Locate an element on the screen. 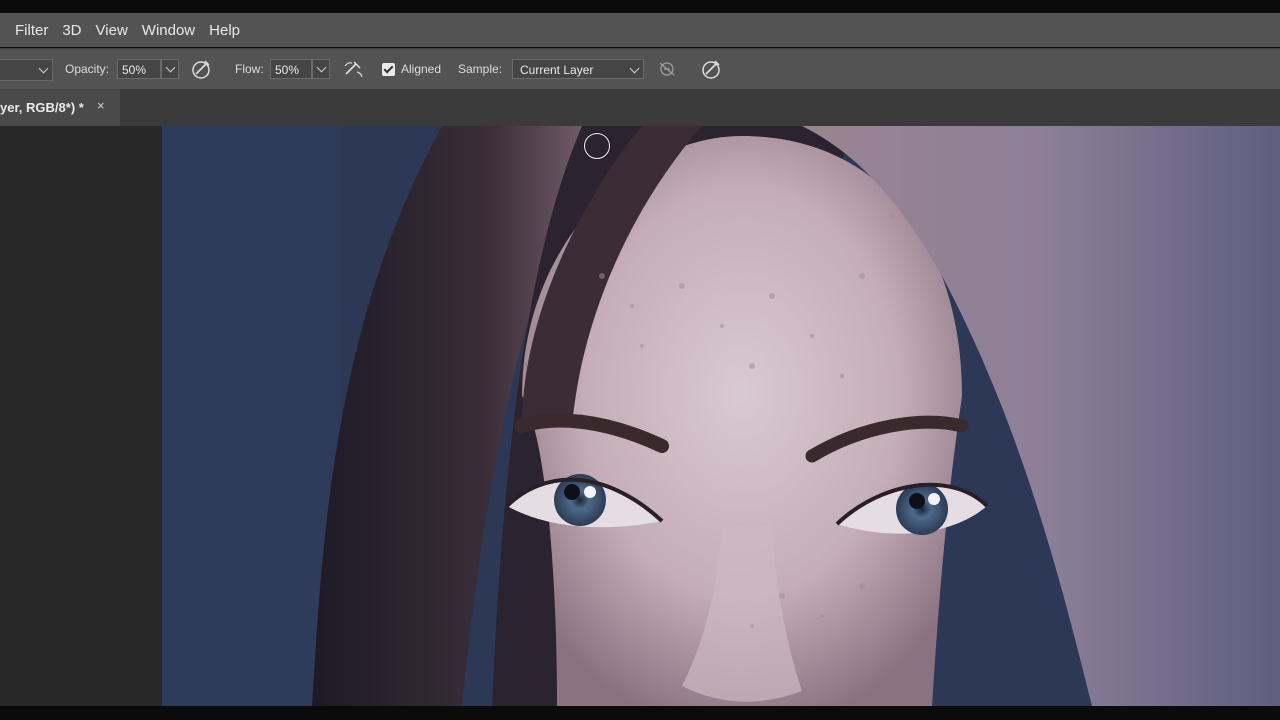 Image resolution: width=1280 pixels, height=720 pixels. document-tab-bar: yer, RGB/8*) * × is located at coordinates (640, 107).